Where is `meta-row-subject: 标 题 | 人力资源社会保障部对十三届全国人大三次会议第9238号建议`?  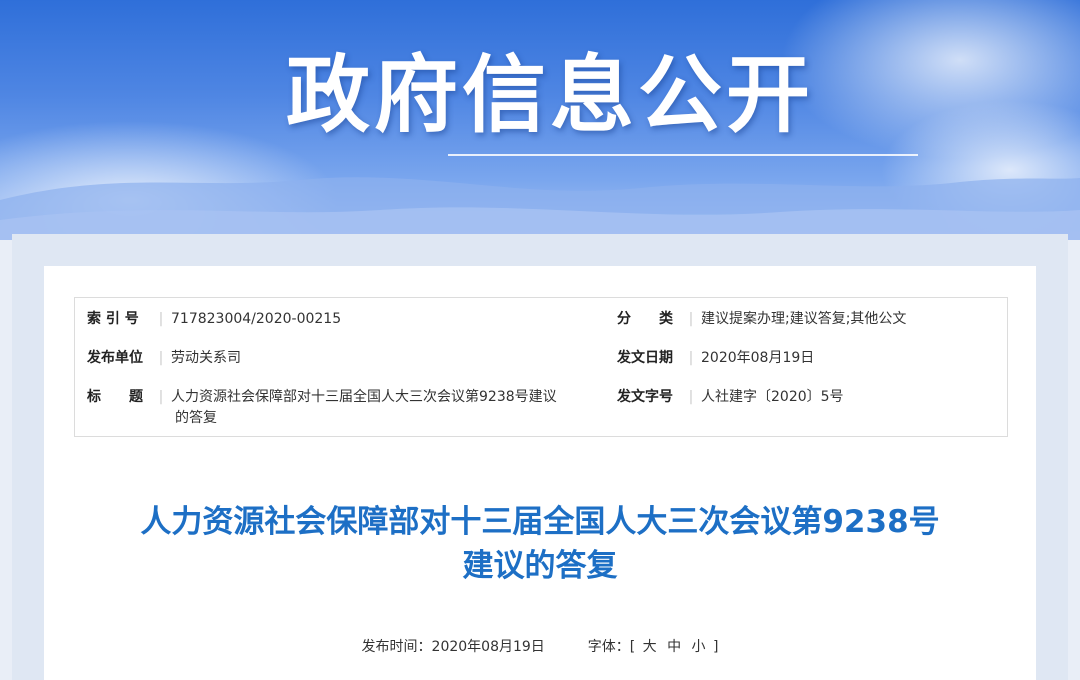 meta-row-subject: 标 题 | 人力资源社会保障部对十三届全国人大三次会议第9238号建议 is located at coordinates (322, 396).